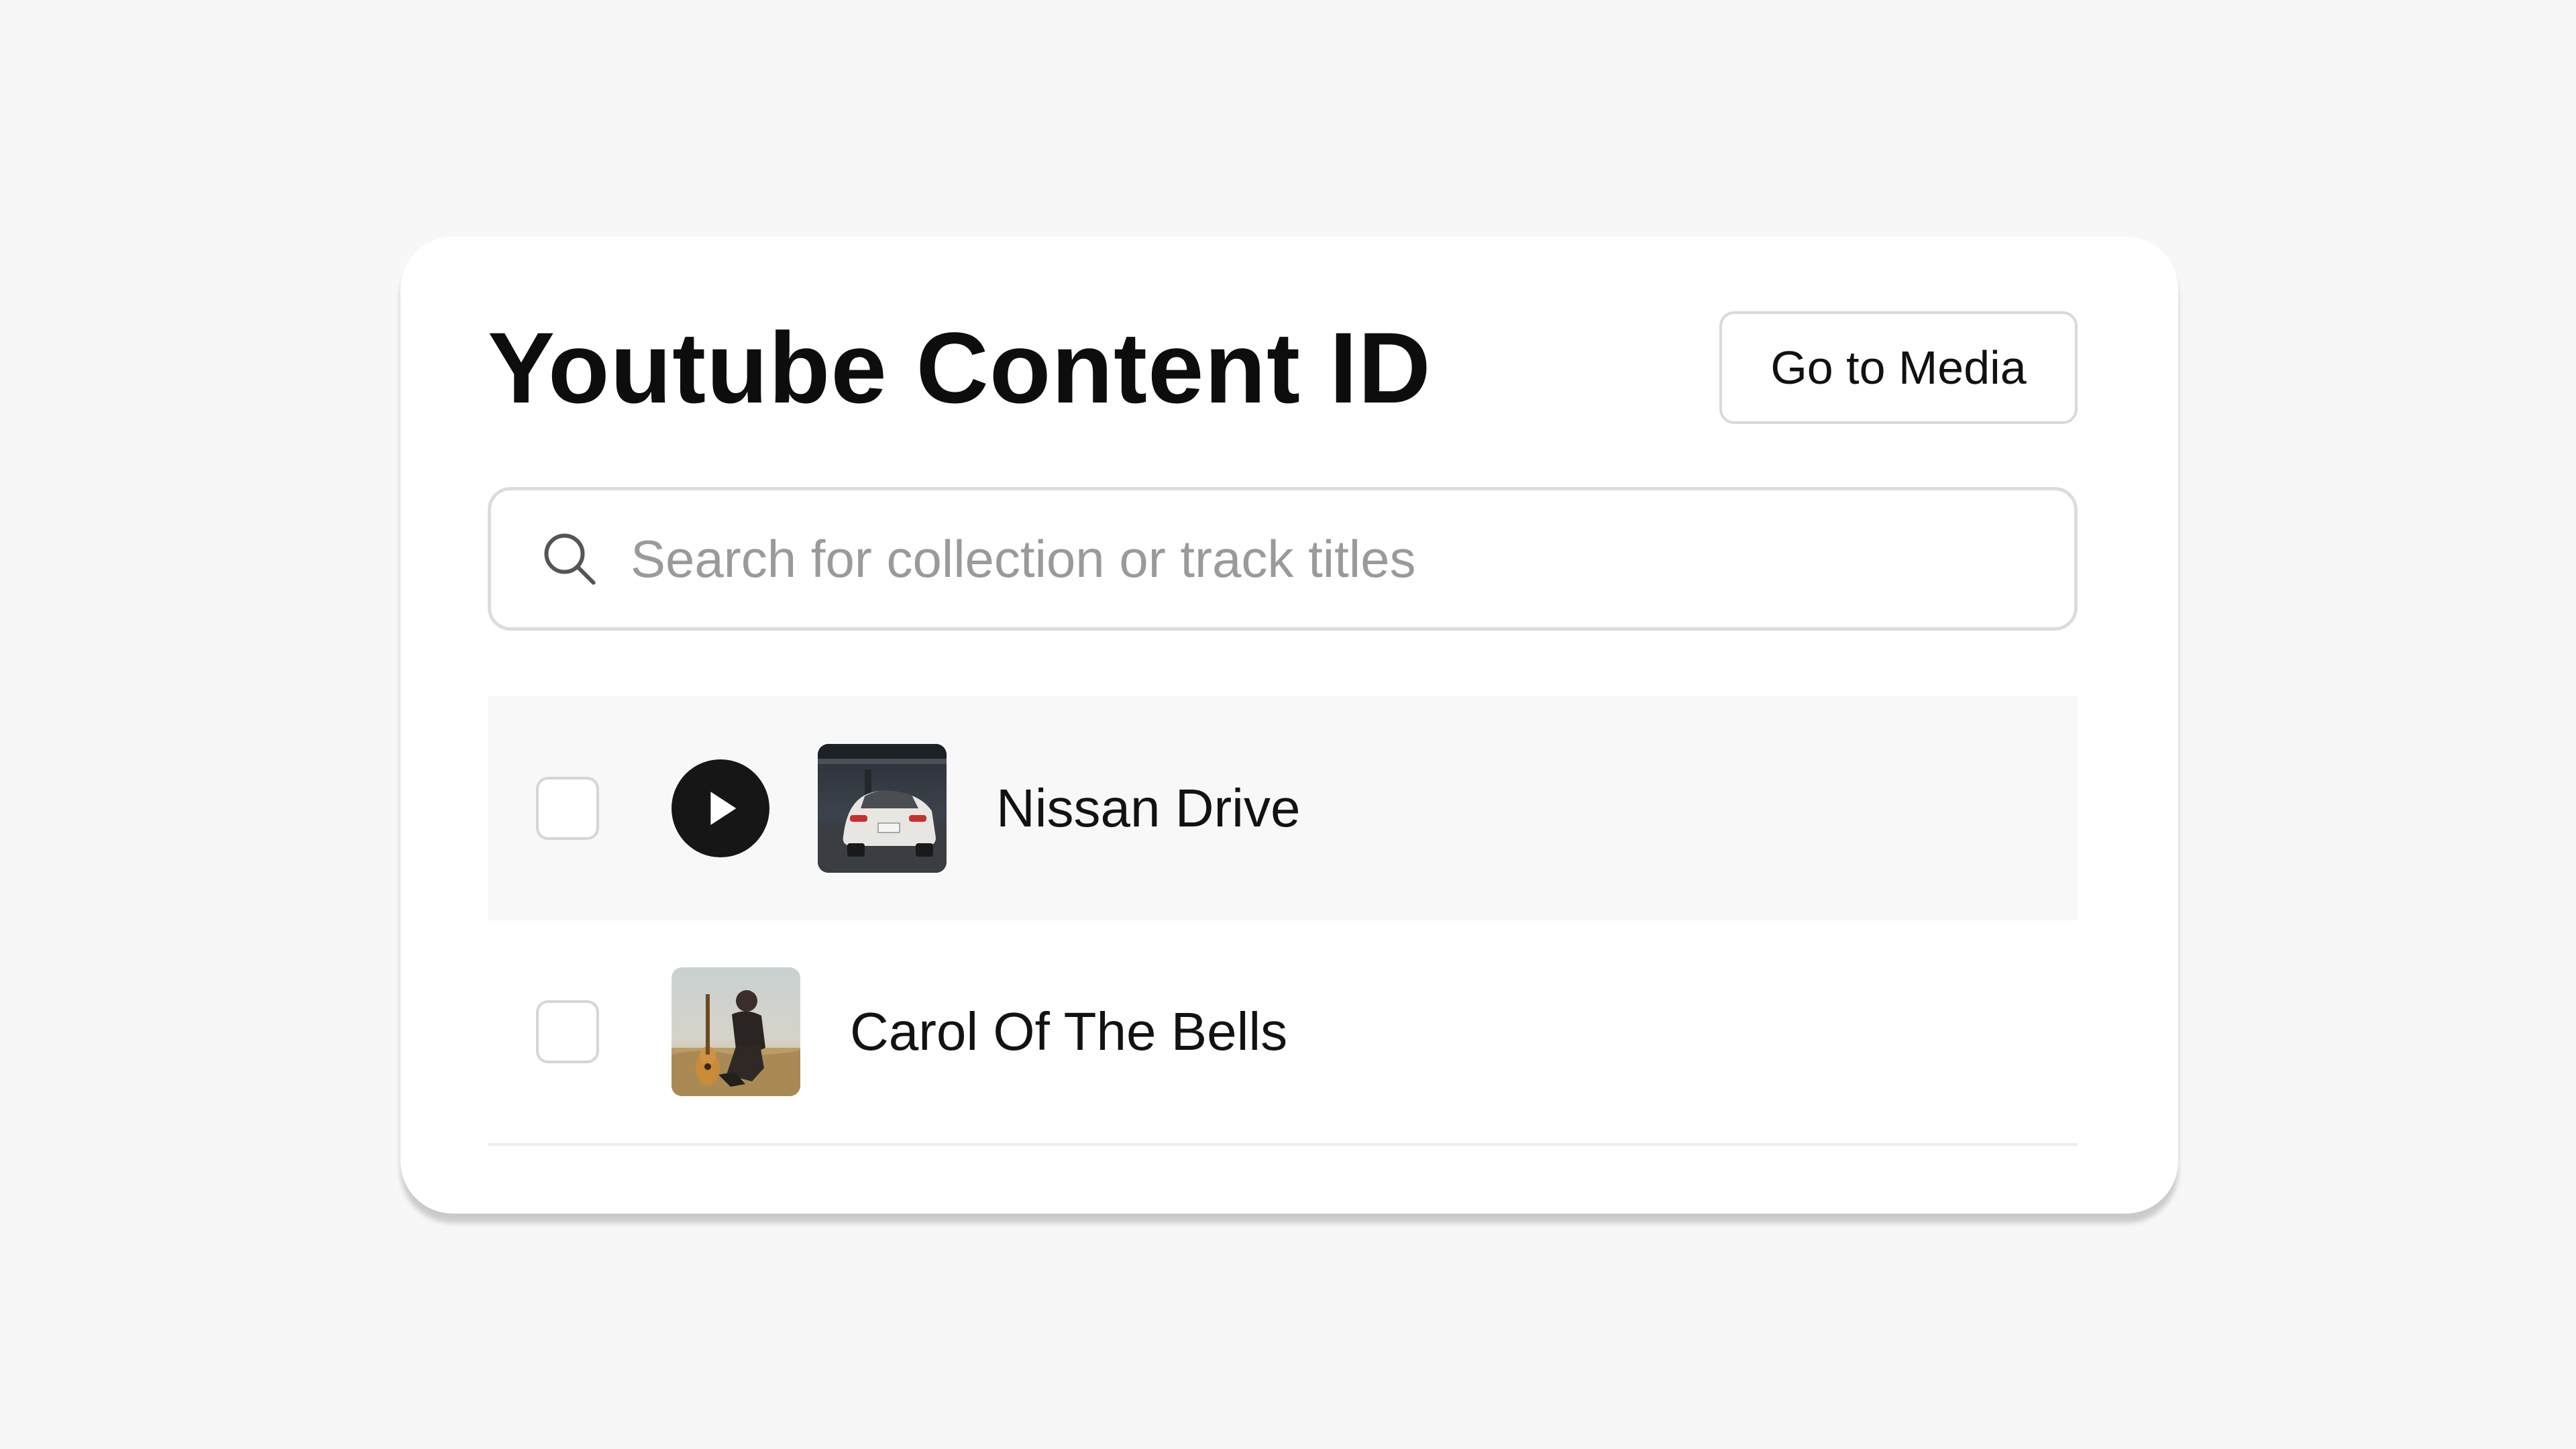  What do you see at coordinates (1148, 808) in the screenshot?
I see `track-title: Nissan Drive` at bounding box center [1148, 808].